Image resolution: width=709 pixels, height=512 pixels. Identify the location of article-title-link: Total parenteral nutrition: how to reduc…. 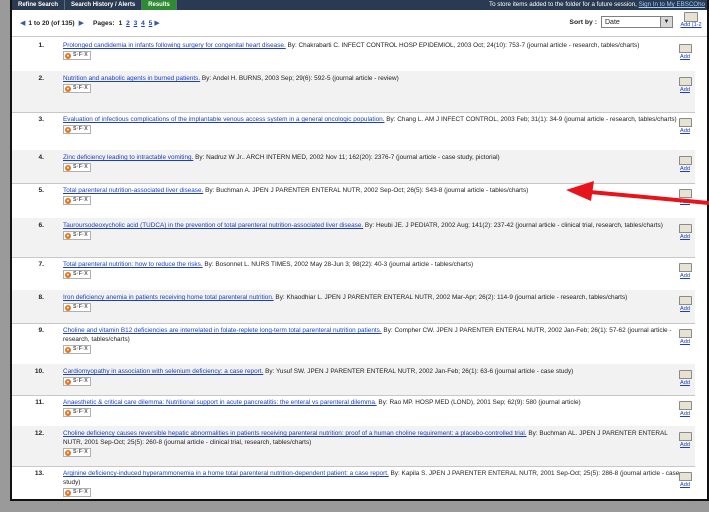
(133, 264).